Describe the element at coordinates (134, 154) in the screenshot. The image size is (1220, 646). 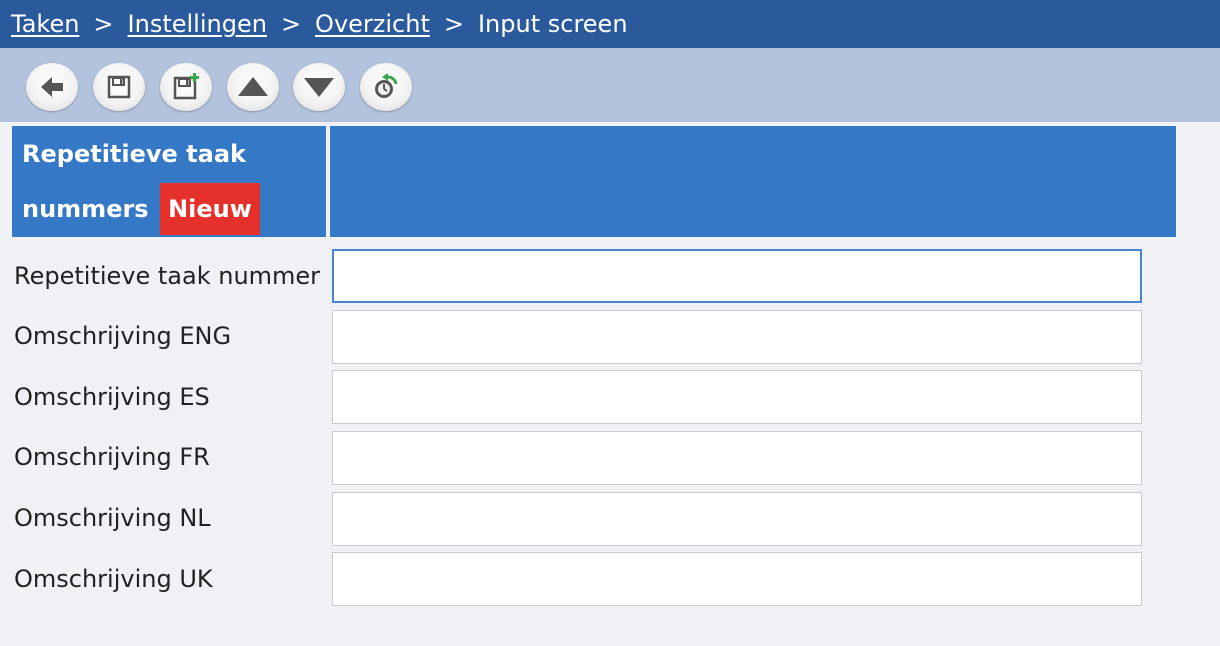
I see `section-title-line-1: Repetitieve taak` at that location.